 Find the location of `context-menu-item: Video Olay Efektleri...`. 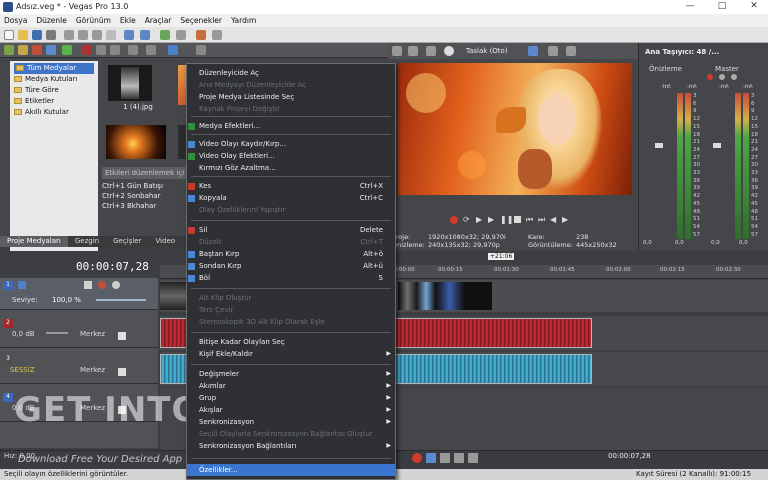

context-menu-item: Video Olay Efektleri... is located at coordinates (291, 156).